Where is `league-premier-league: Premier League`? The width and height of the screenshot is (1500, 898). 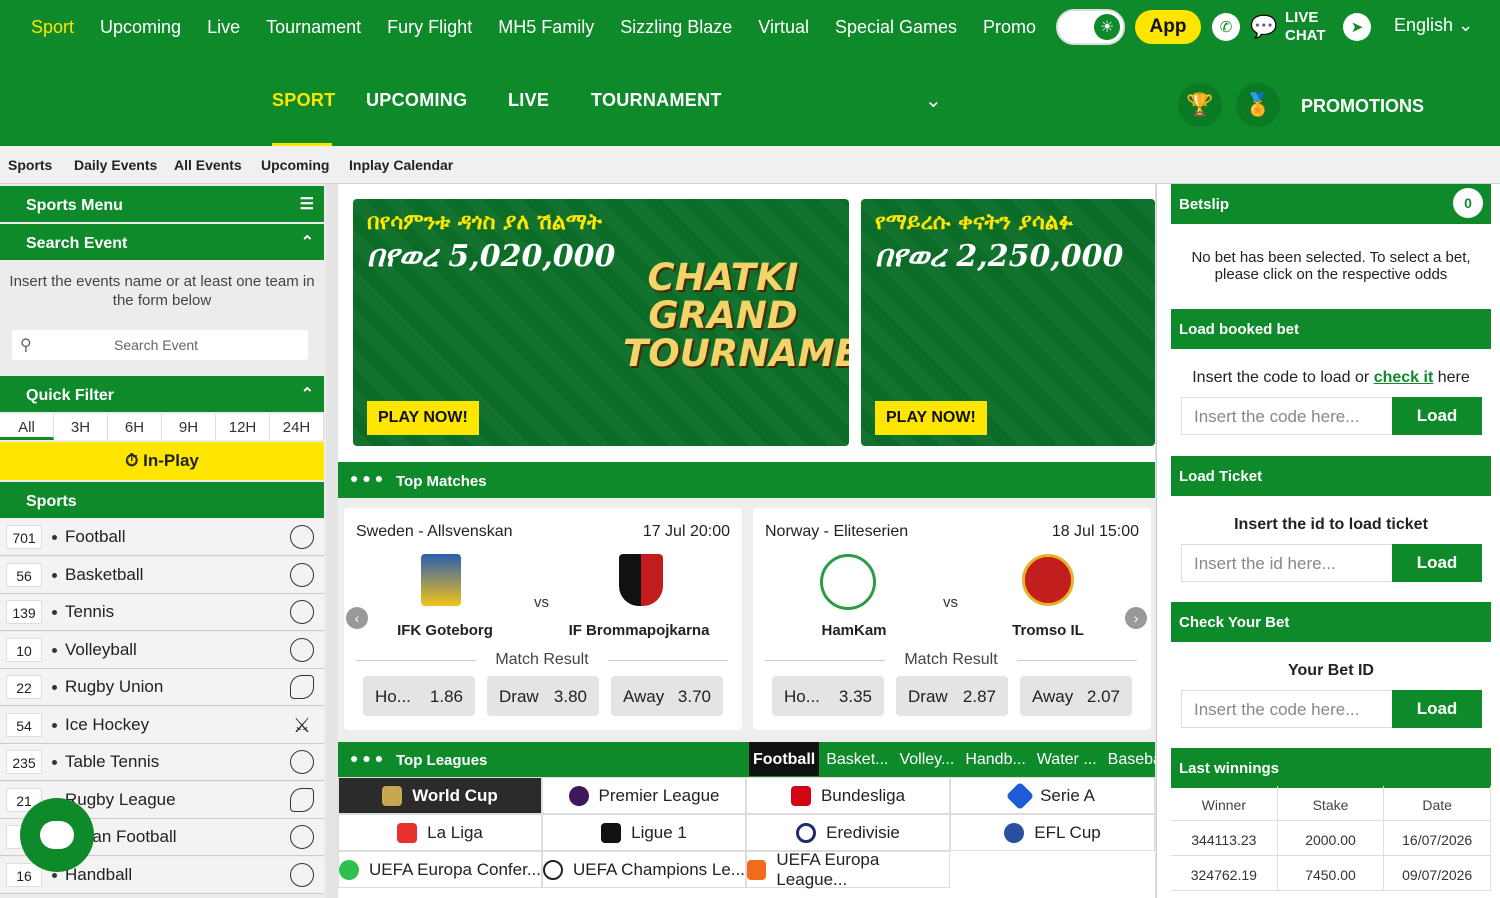 league-premier-league: Premier League is located at coordinates (644, 795).